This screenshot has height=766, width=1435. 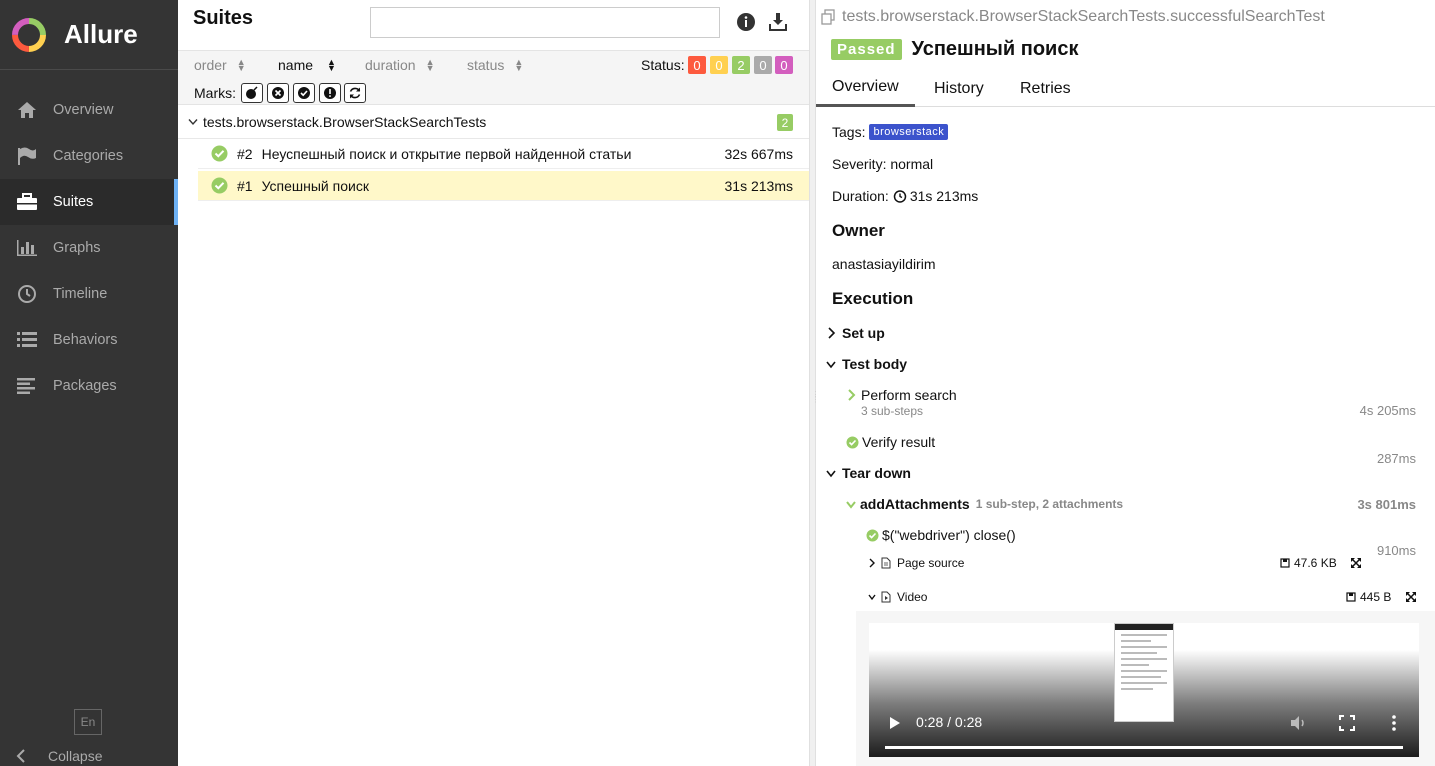 I want to click on teardown-step: Tear down, so click(x=868, y=473).